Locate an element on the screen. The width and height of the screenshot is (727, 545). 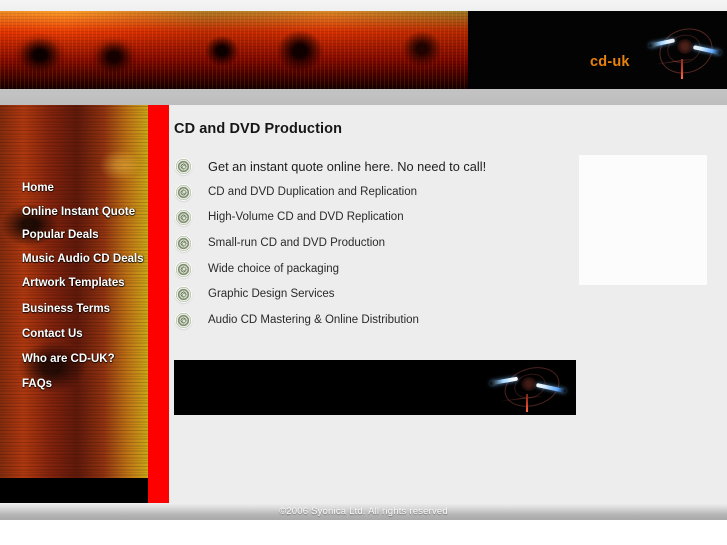
list-item: Small-run CD and DVD Production is located at coordinates (374, 247).